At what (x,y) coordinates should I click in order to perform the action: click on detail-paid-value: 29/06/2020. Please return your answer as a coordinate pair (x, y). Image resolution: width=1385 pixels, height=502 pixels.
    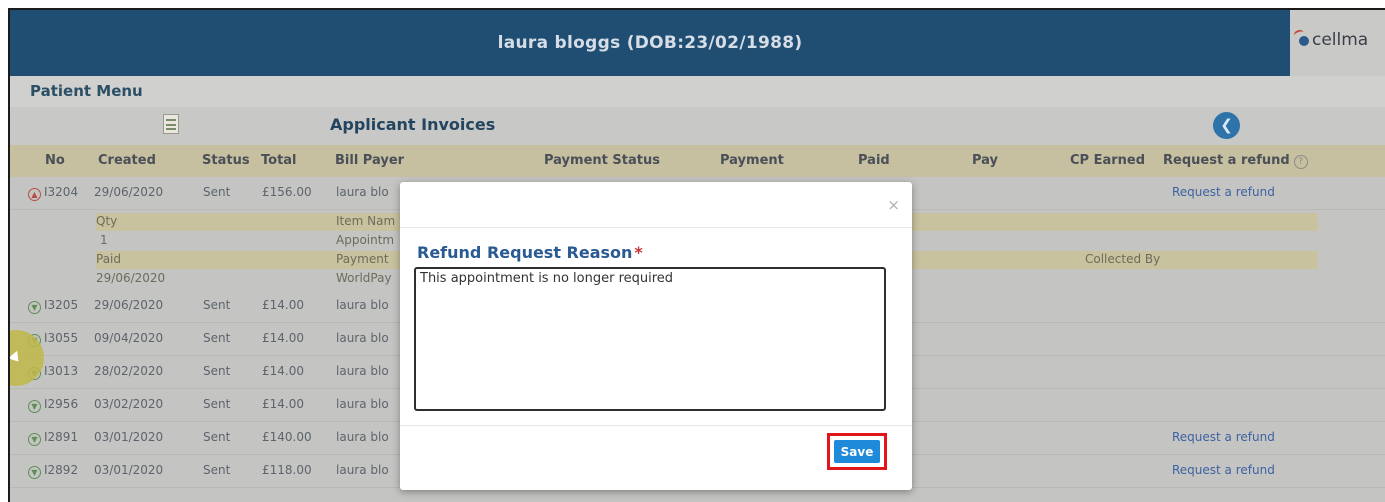
    Looking at the image, I should click on (131, 278).